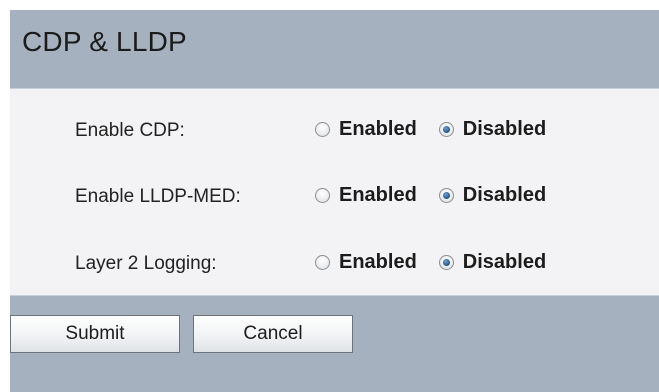  I want to click on layer-2-logging-enabled-radio: Enabled, so click(366, 262).